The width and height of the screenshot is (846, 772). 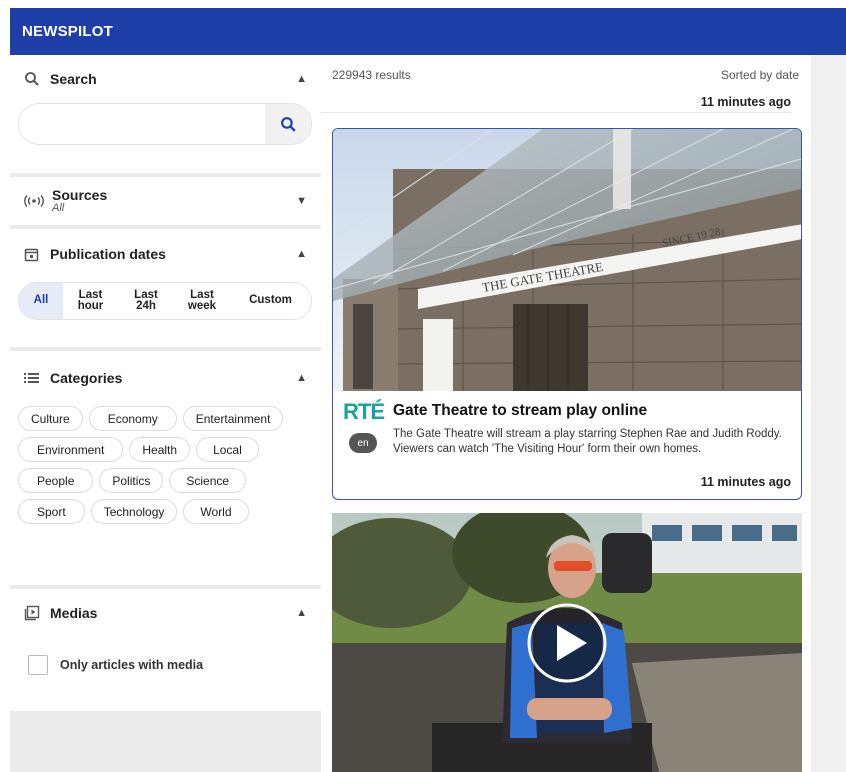 What do you see at coordinates (165, 650) in the screenshot?
I see `medias-panel: Medias ▲ Only articles with media` at bounding box center [165, 650].